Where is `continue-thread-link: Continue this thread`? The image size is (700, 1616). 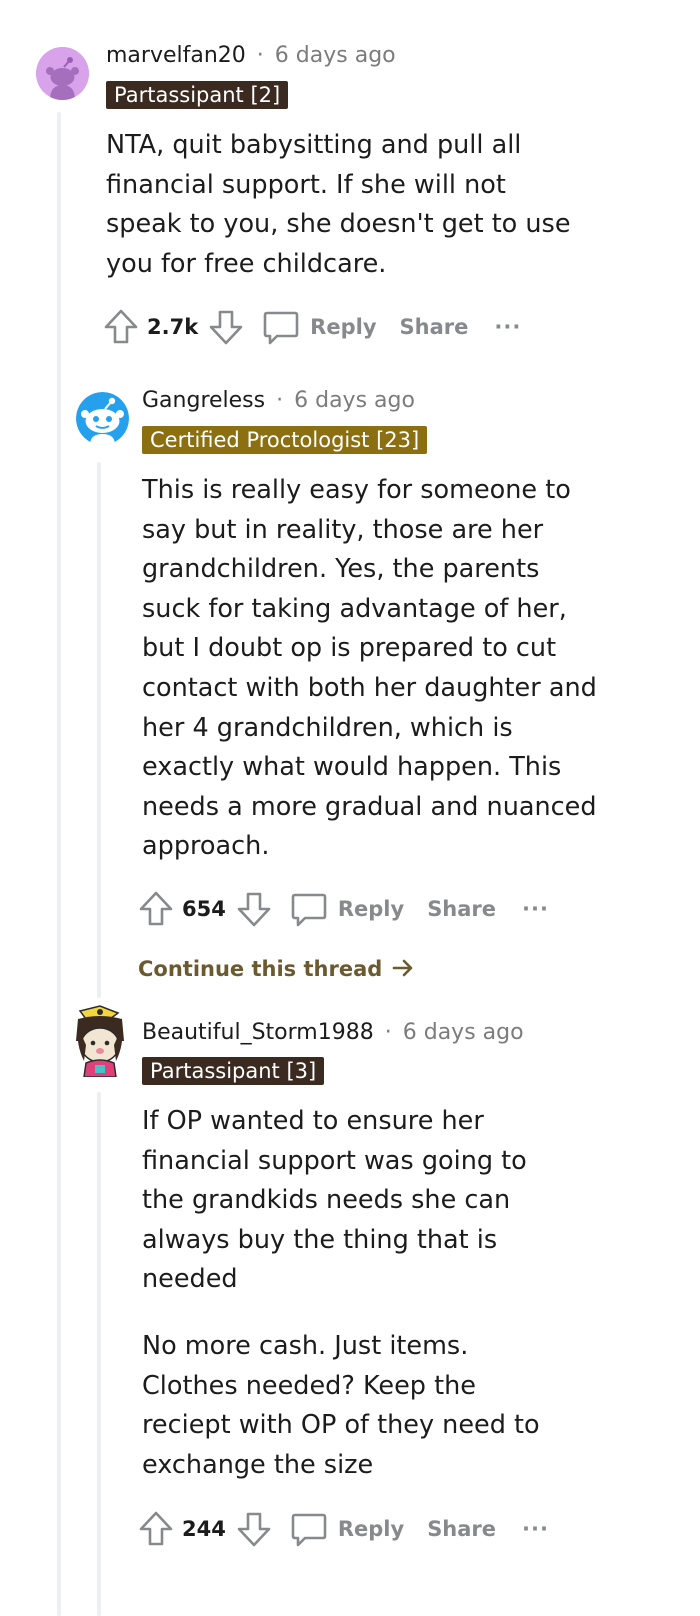
continue-thread-link: Continue this thread is located at coordinates (276, 969).